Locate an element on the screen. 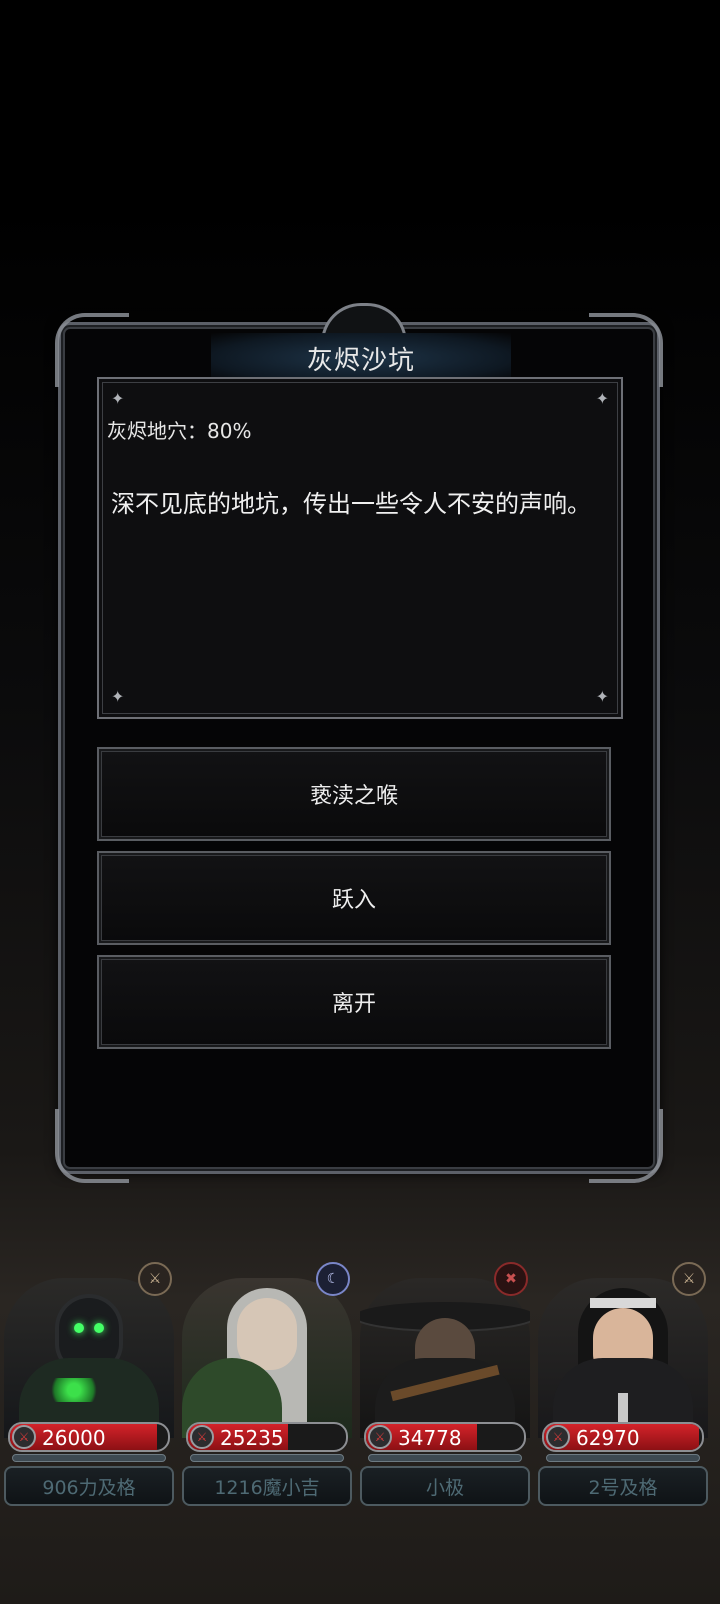 This screenshot has height=1604, width=720. choice-button-3: 离开 is located at coordinates (354, 1002).